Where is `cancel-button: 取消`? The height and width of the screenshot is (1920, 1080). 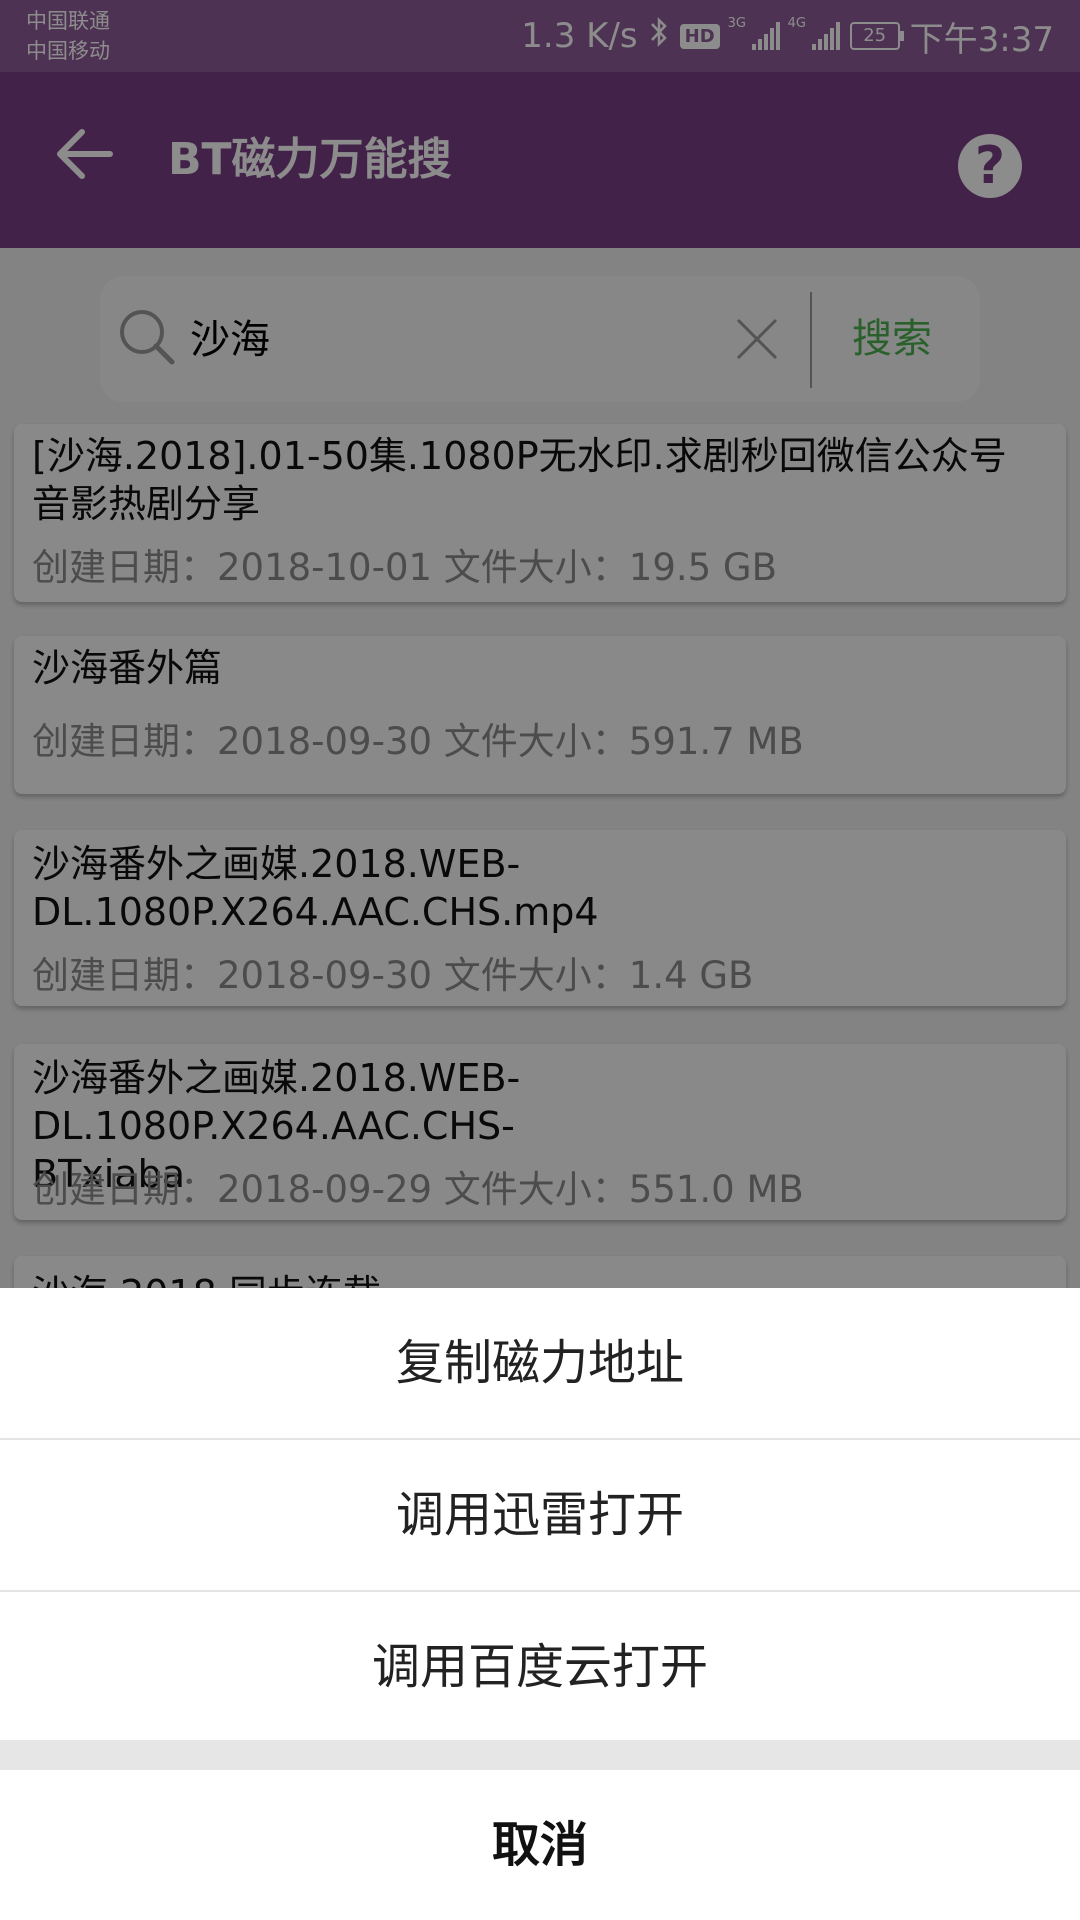 cancel-button: 取消 is located at coordinates (540, 1845).